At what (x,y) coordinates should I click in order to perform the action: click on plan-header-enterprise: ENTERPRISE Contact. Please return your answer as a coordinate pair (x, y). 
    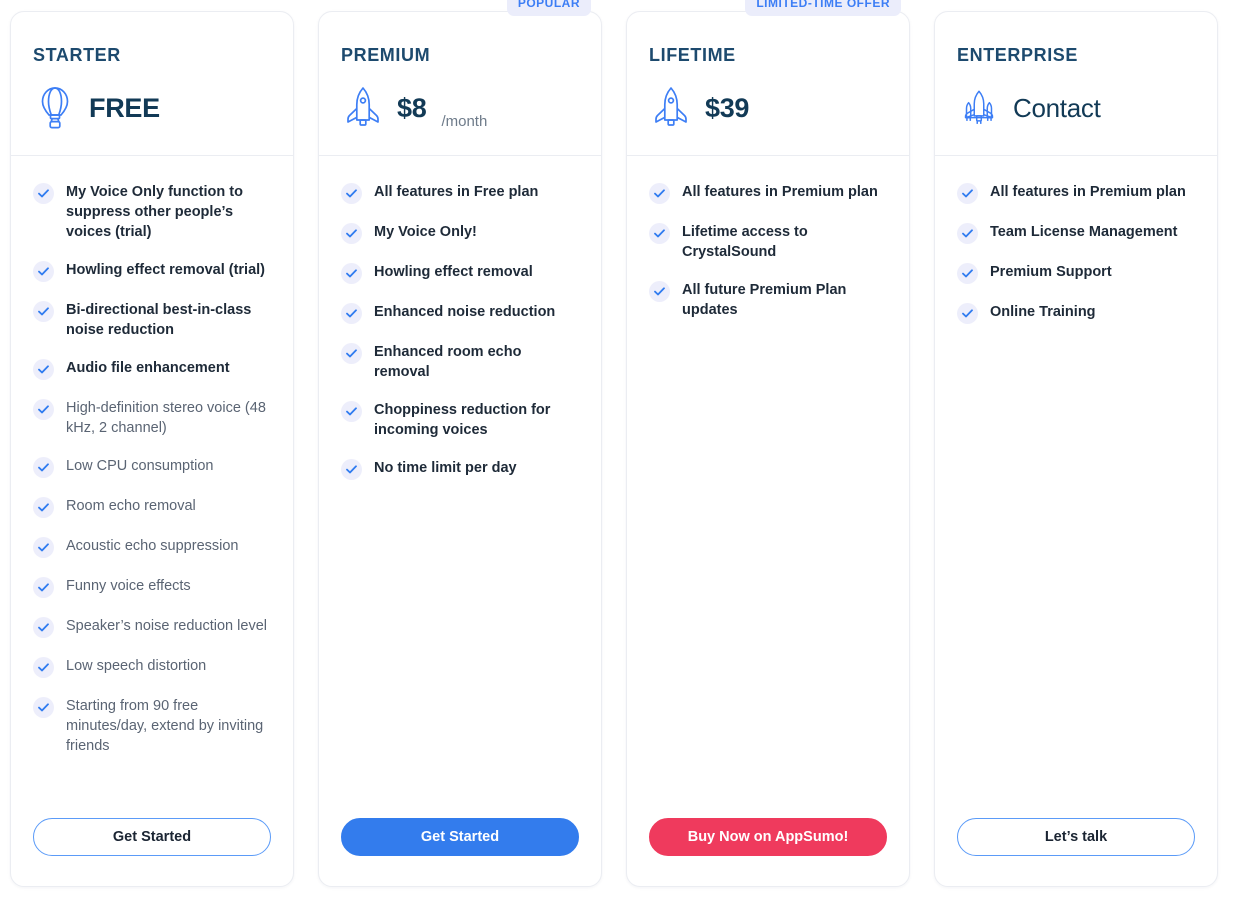
    Looking at the image, I should click on (1076, 84).